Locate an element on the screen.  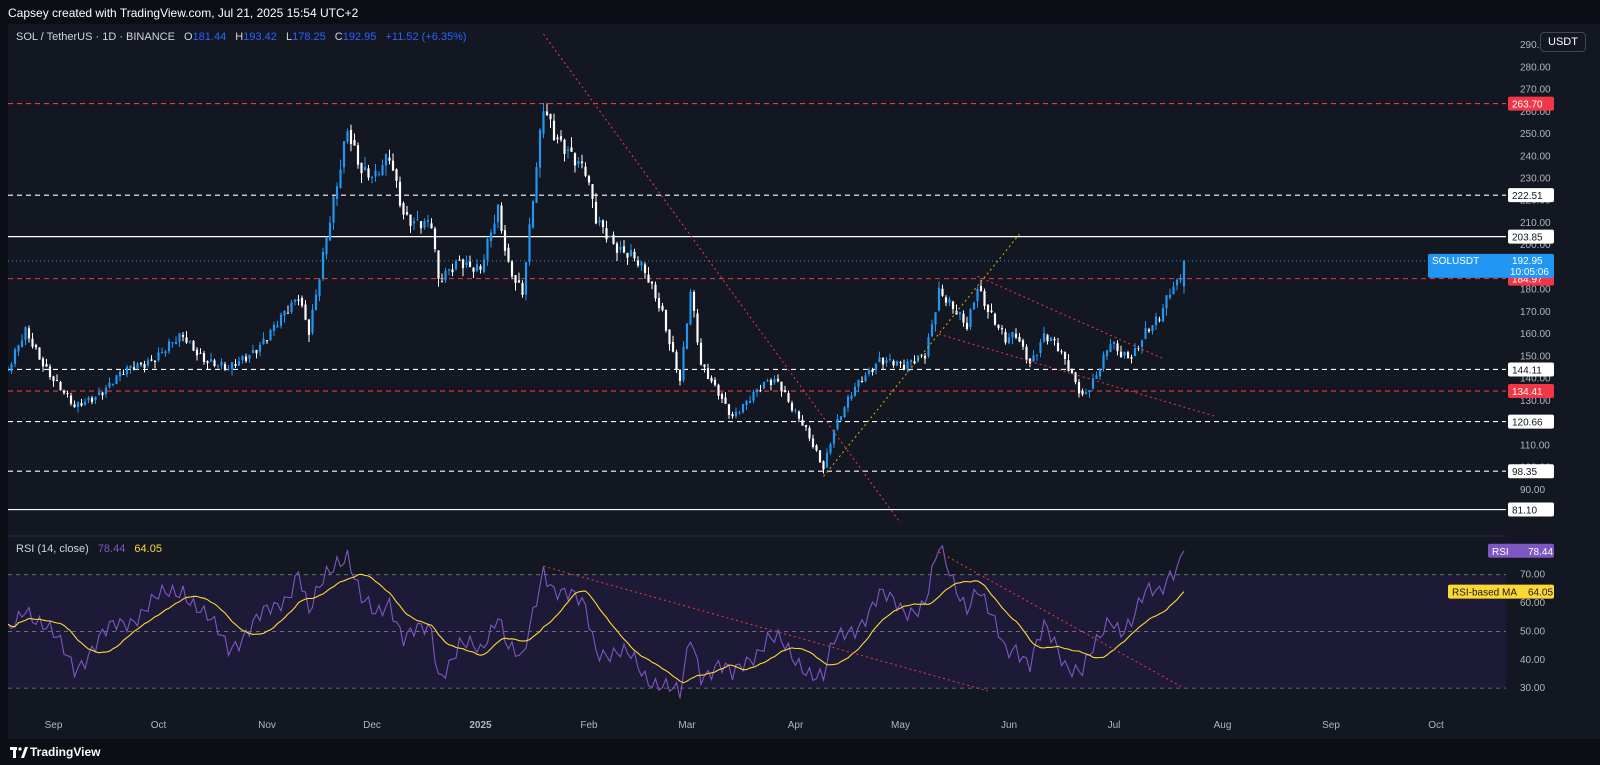
rsi-axis-tag: RSI 78.44 is located at coordinates (1521, 550).